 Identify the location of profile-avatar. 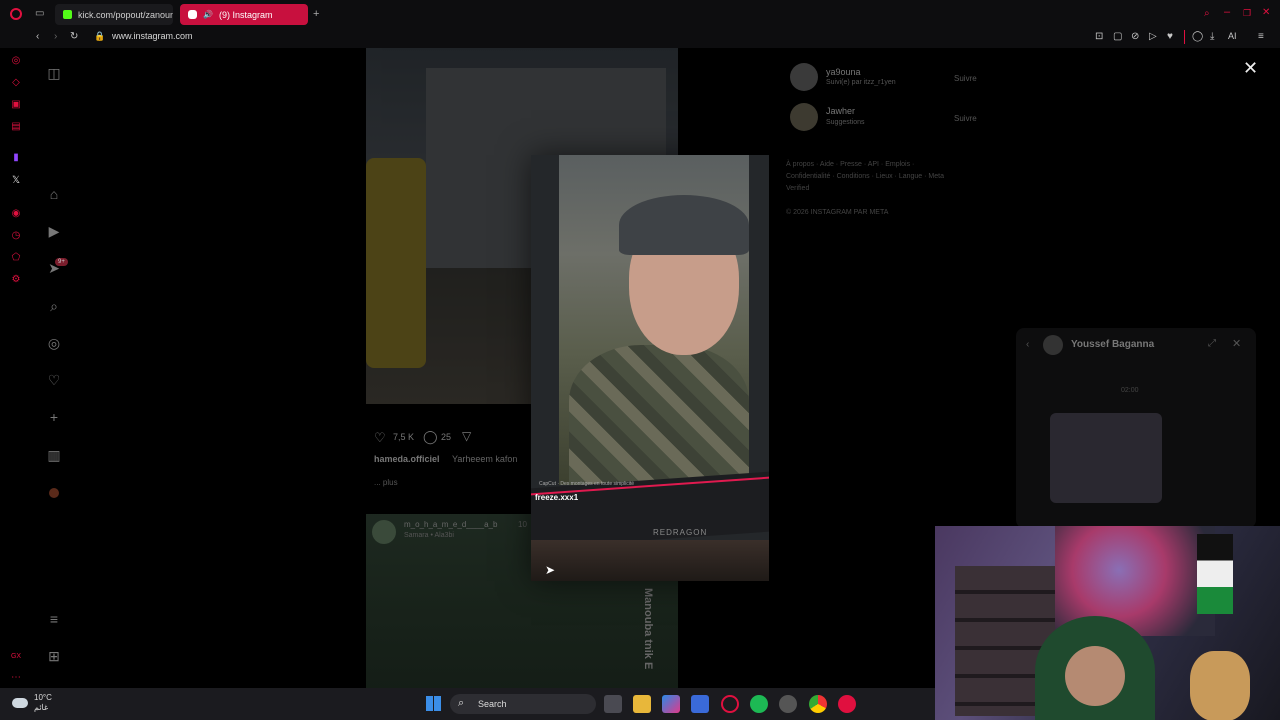
(54, 493).